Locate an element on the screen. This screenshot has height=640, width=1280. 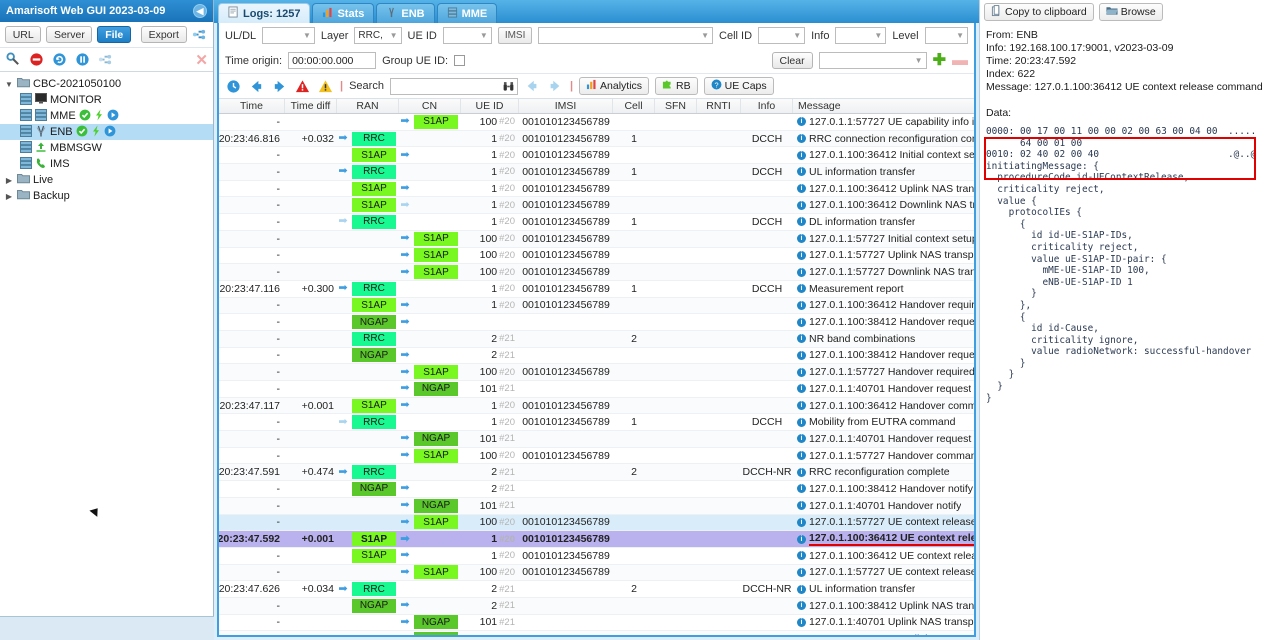
find-prev-icon is located at coordinates (532, 86).